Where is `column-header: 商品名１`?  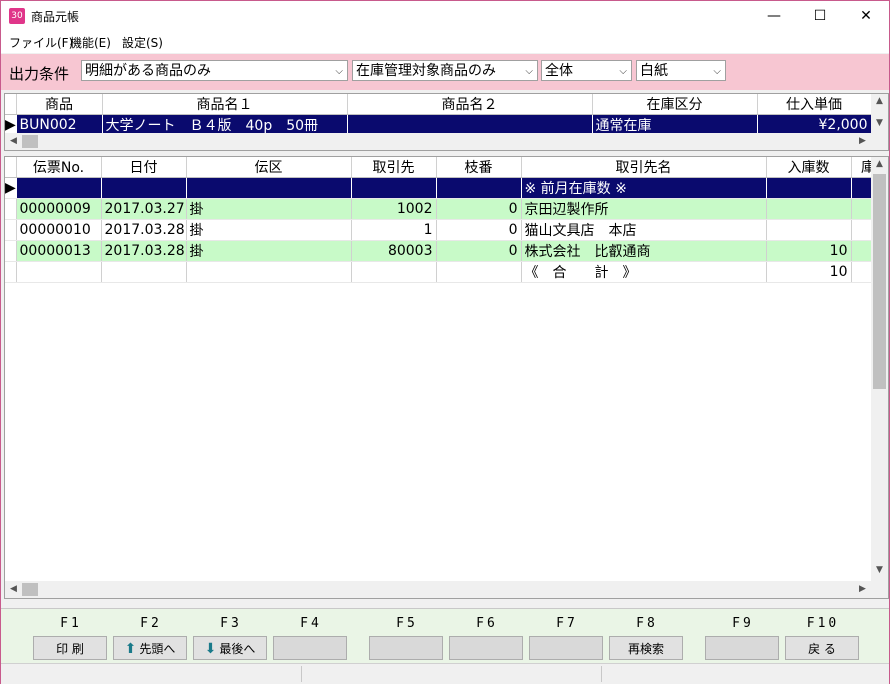
column-header: 商品名１ is located at coordinates (225, 104).